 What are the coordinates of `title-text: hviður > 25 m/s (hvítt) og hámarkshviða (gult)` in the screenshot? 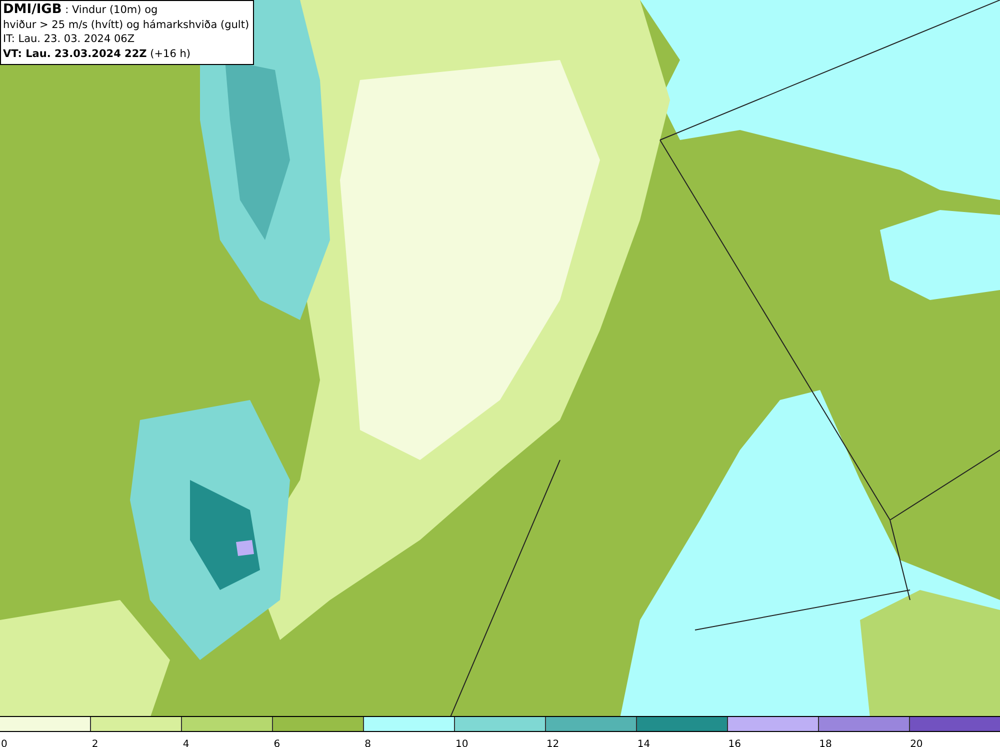 It's located at (126, 25).